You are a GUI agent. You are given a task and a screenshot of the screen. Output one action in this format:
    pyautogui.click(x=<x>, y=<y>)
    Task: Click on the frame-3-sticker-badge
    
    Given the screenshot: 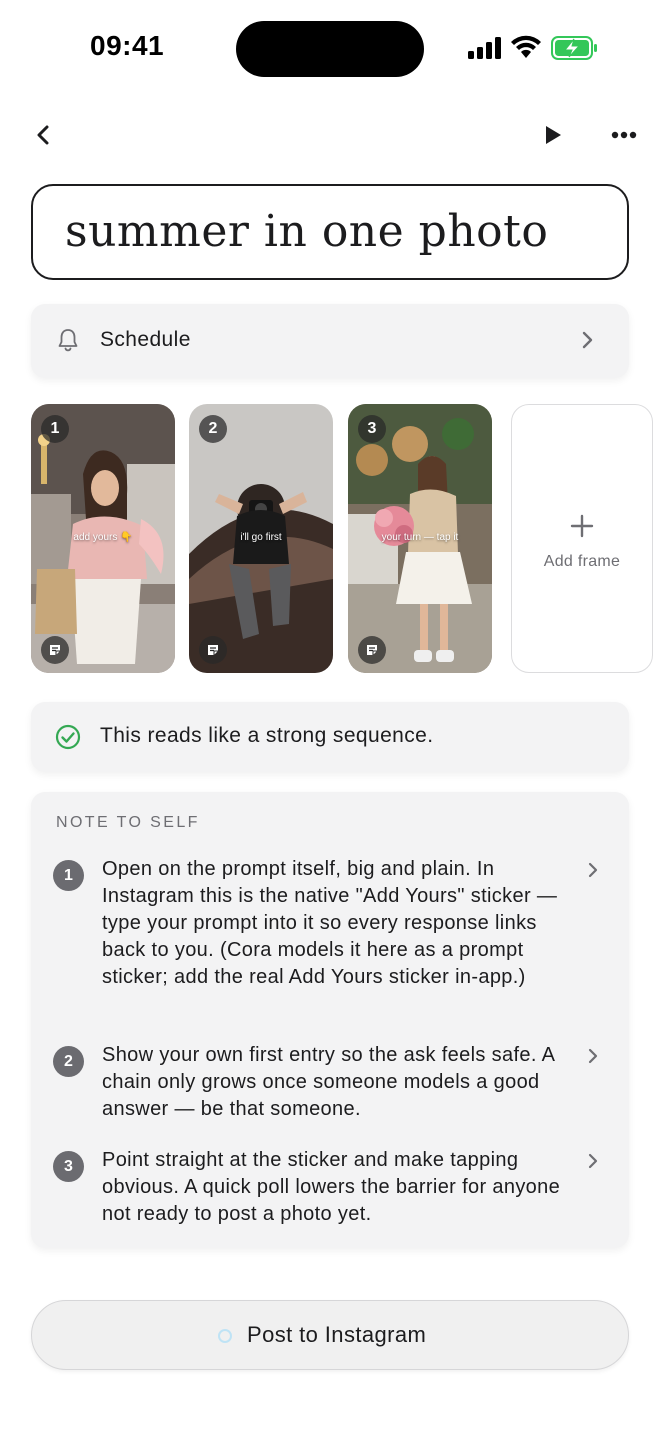 What is the action you would take?
    pyautogui.click(x=372, y=650)
    